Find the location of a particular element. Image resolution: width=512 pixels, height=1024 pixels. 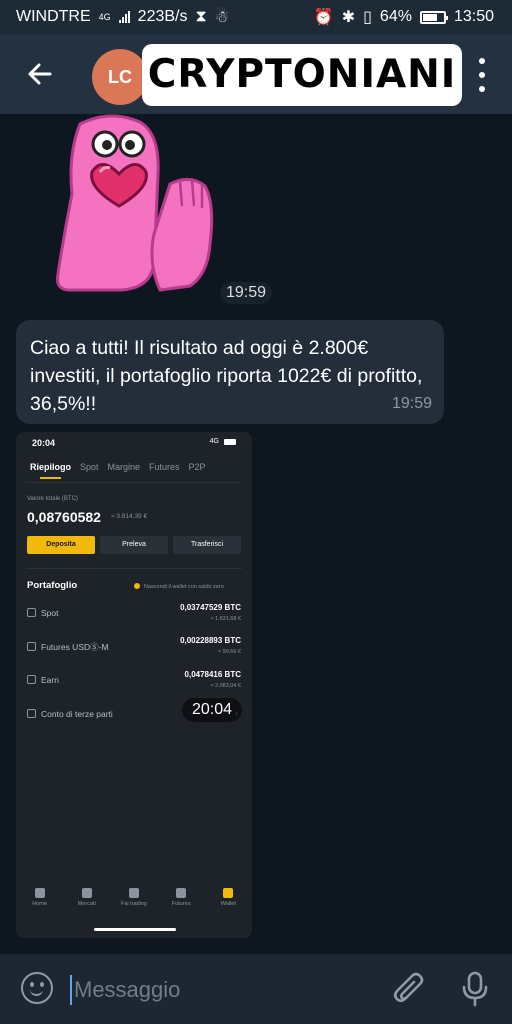

alarm-icon: ⏰ is located at coordinates (323, 17).